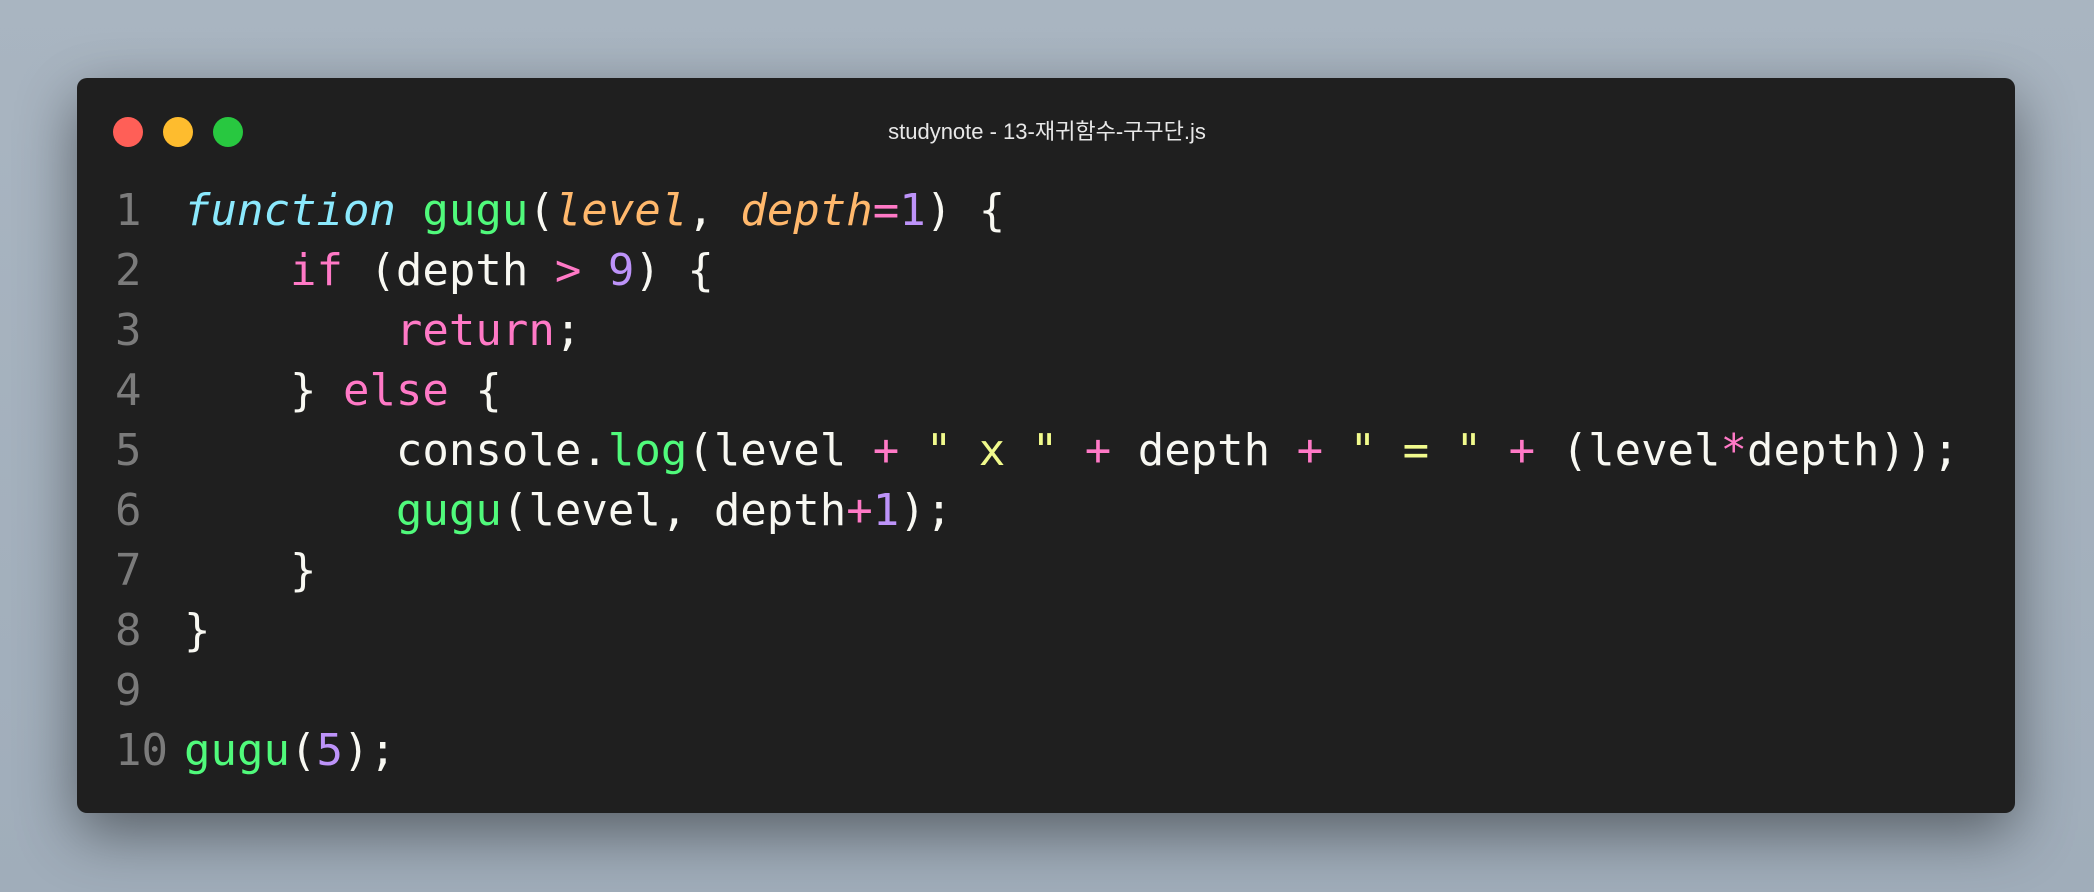 The width and height of the screenshot is (2094, 892). I want to click on code-token: console., so click(396, 450).